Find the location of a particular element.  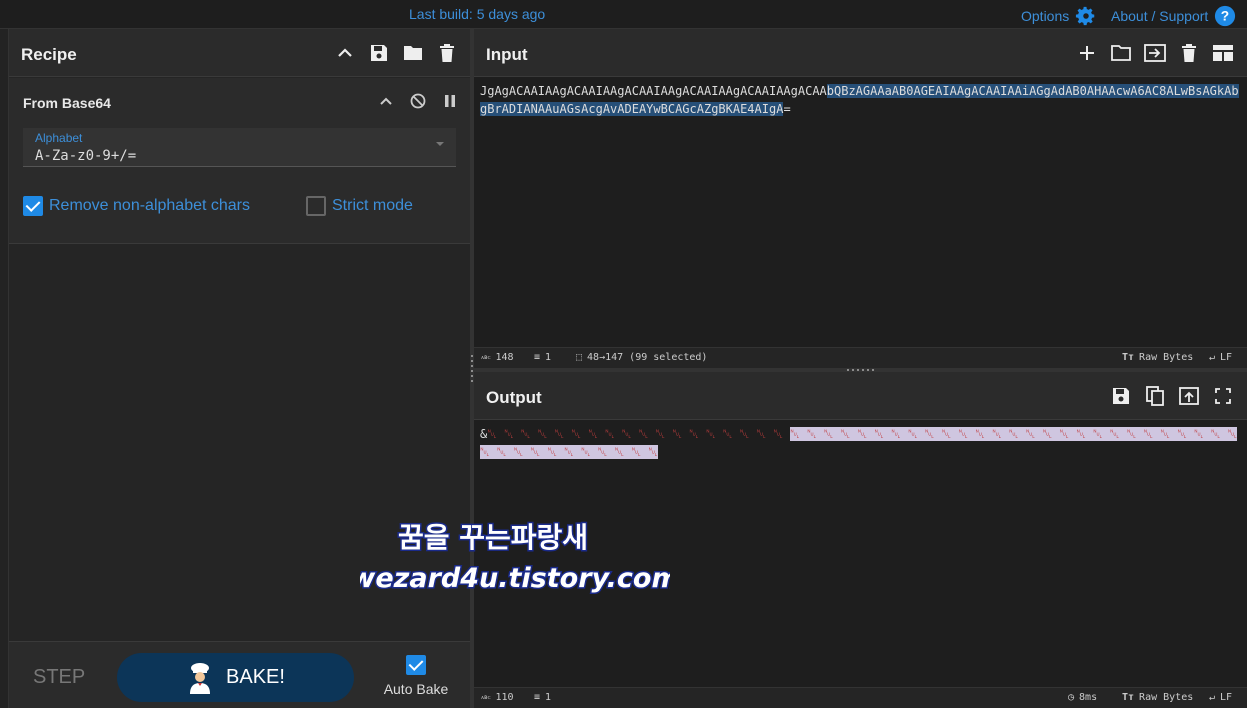

options-label: Options is located at coordinates (1045, 16).